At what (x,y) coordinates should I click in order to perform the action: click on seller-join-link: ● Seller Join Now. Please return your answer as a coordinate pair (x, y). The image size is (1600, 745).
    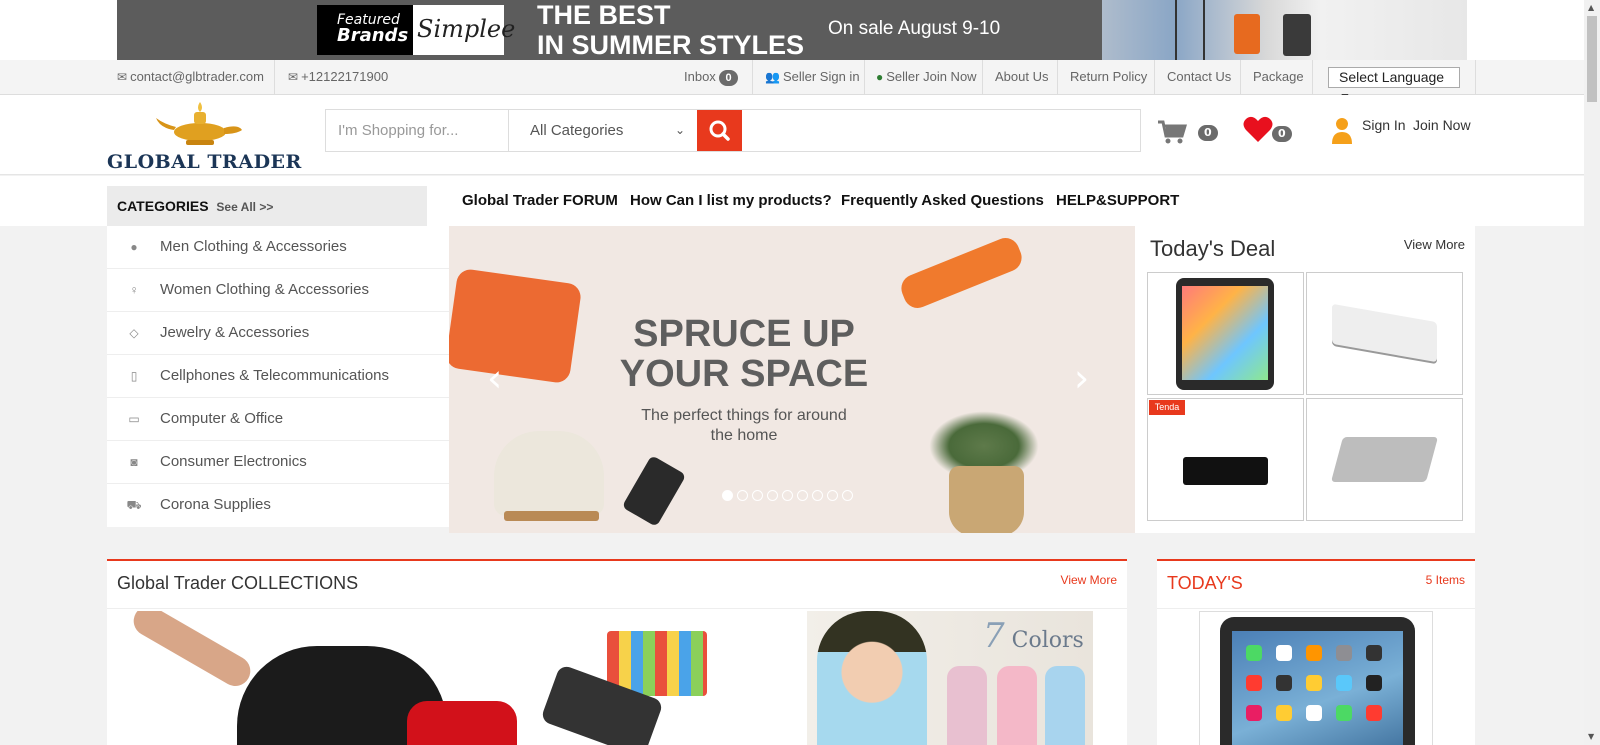
    Looking at the image, I should click on (926, 77).